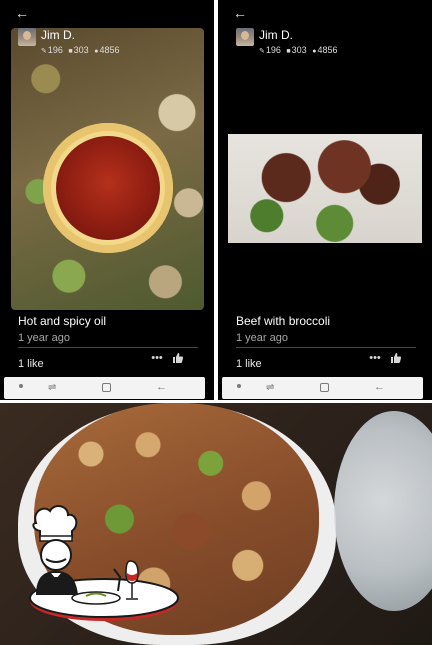 The image size is (432, 645). I want to click on post-title: Hot and spicy oil, so click(62, 321).